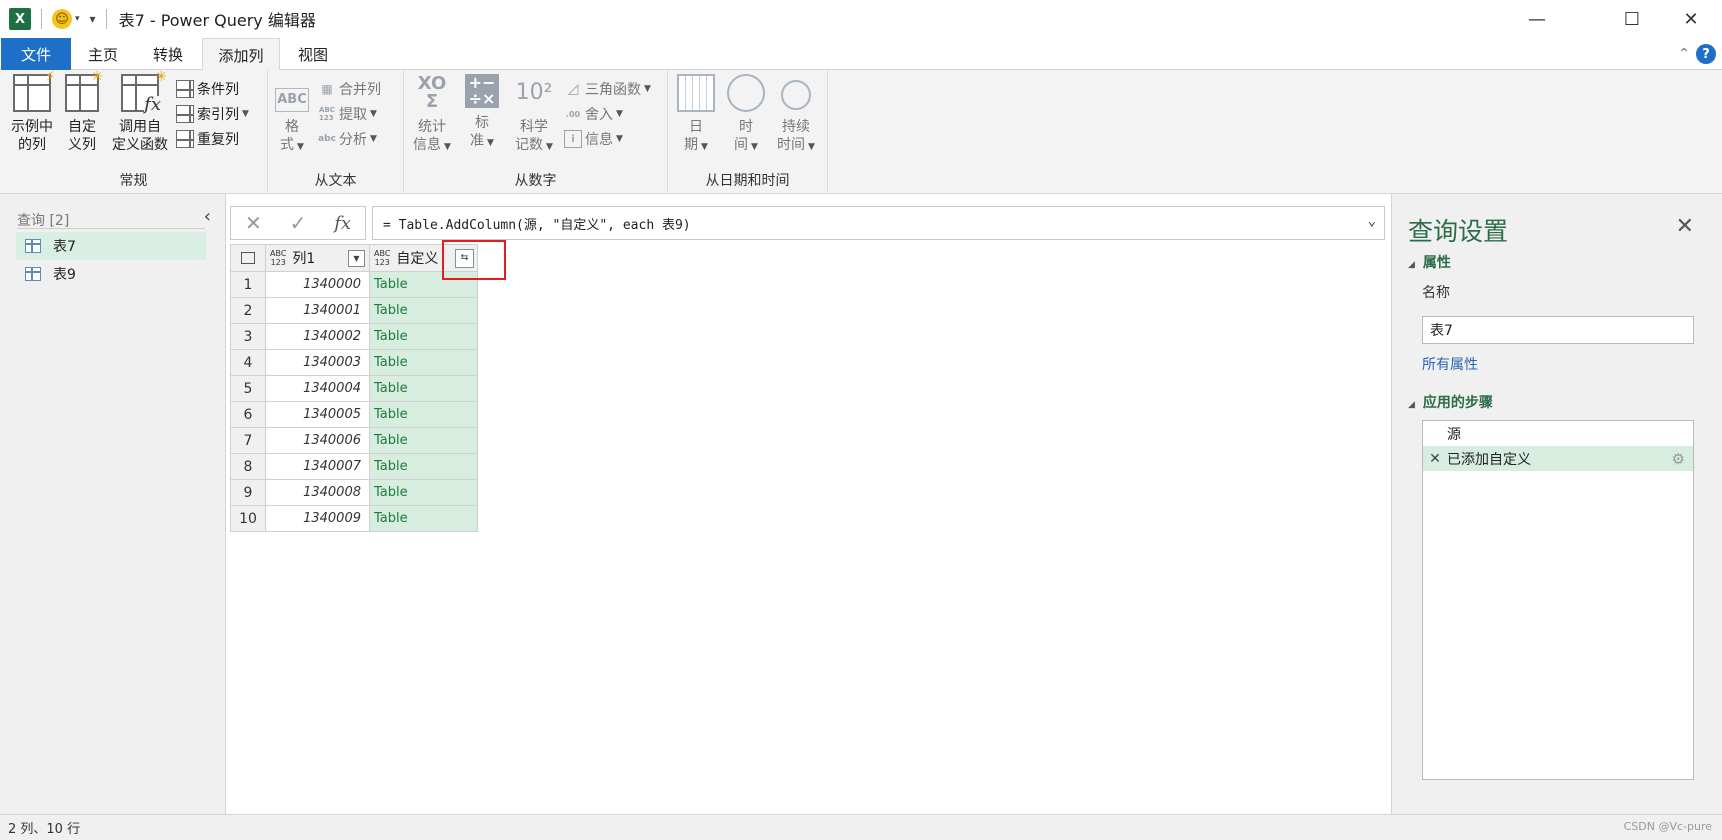 Image resolution: width=1722 pixels, height=840 pixels. What do you see at coordinates (248, 284) in the screenshot?
I see `row-number: 1` at bounding box center [248, 284].